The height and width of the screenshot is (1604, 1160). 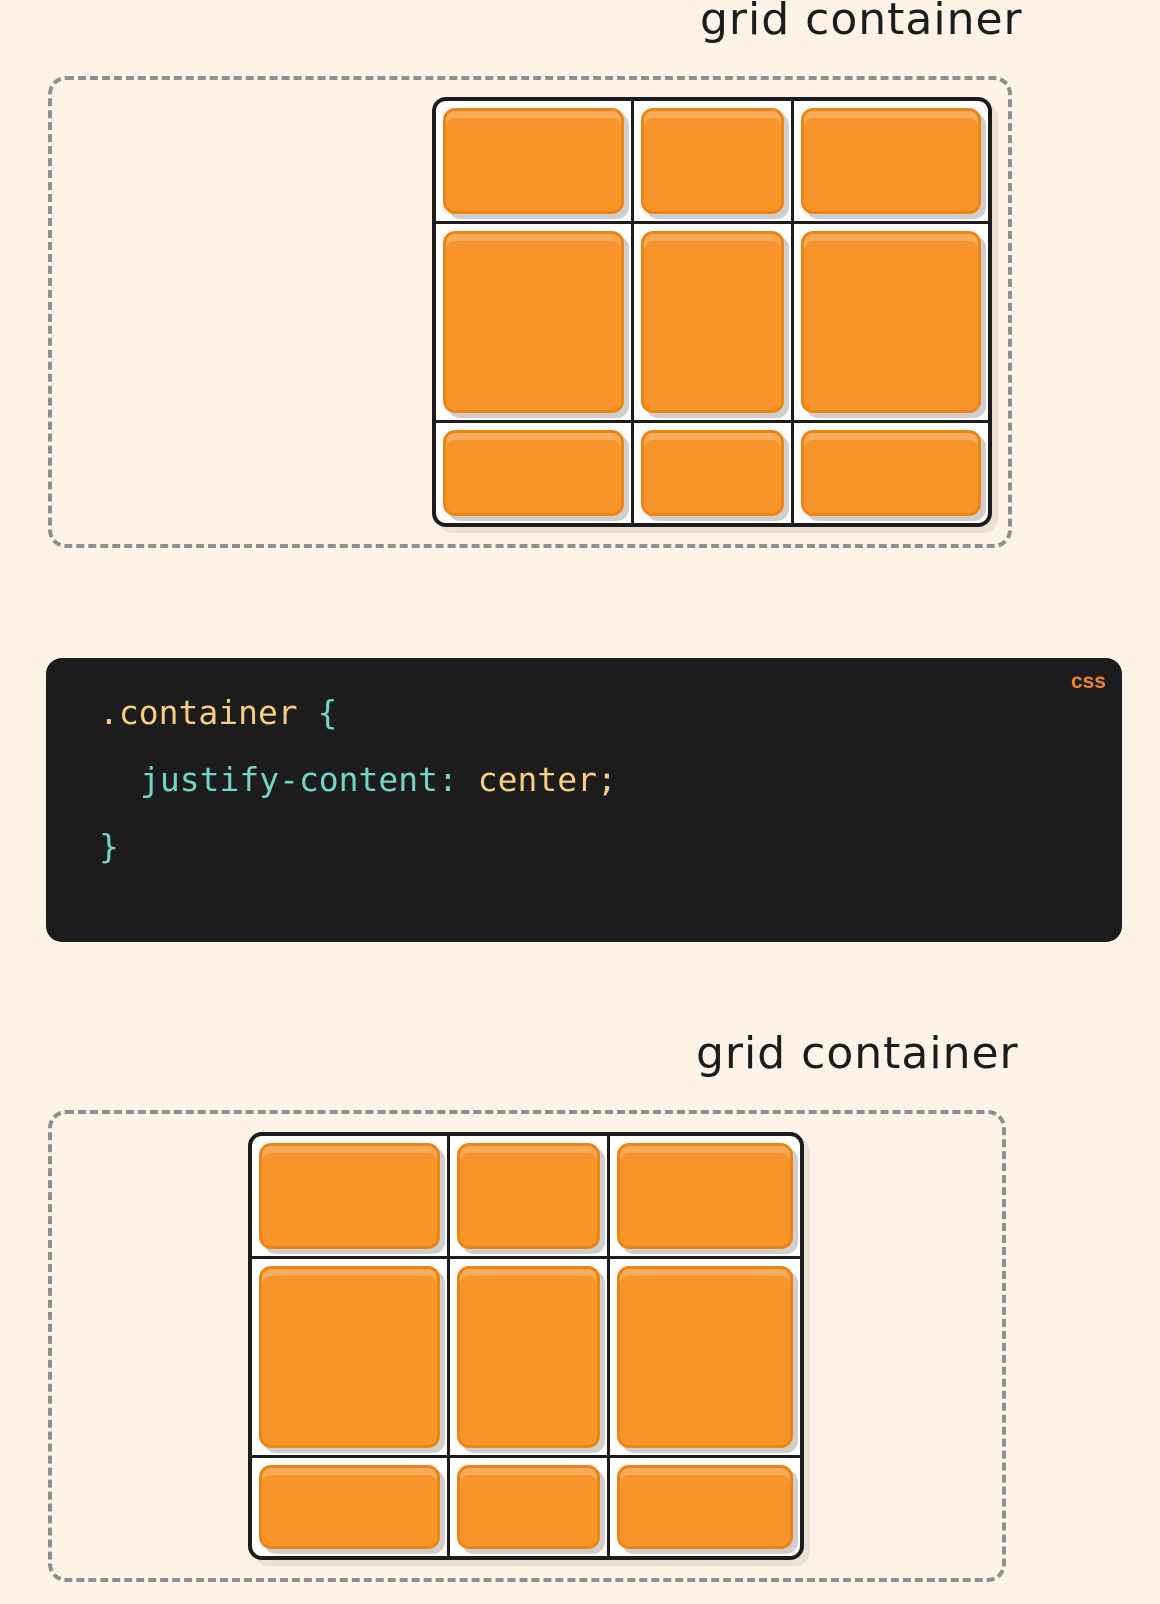 I want to click on css-value: center, so click(x=537, y=779).